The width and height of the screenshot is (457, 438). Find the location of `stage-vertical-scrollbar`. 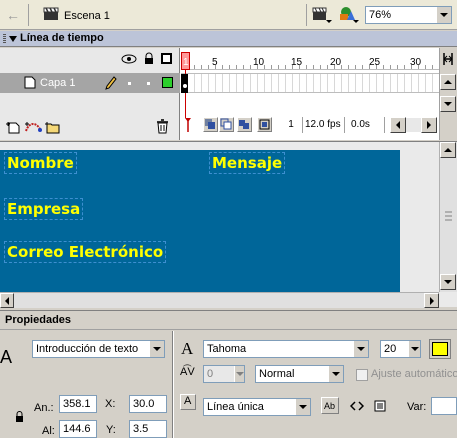

stage-vertical-scrollbar is located at coordinates (448, 217).